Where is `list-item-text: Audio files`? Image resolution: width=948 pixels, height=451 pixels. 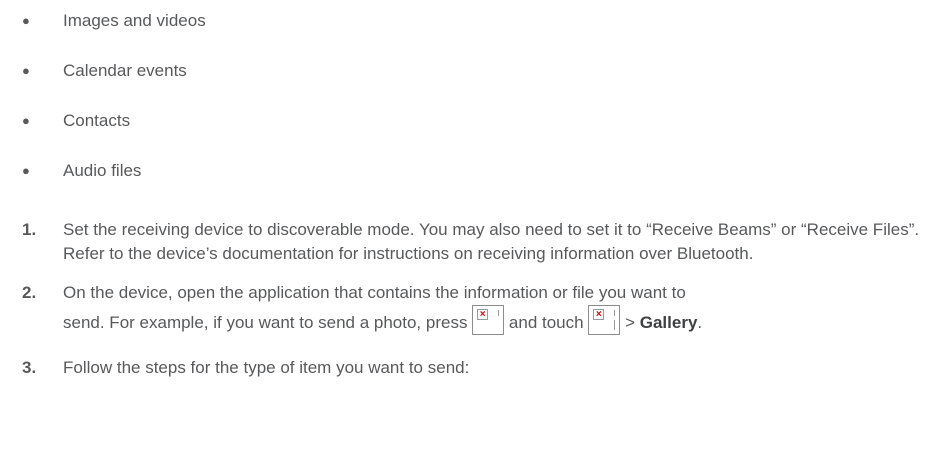 list-item-text: Audio files is located at coordinates (102, 170).